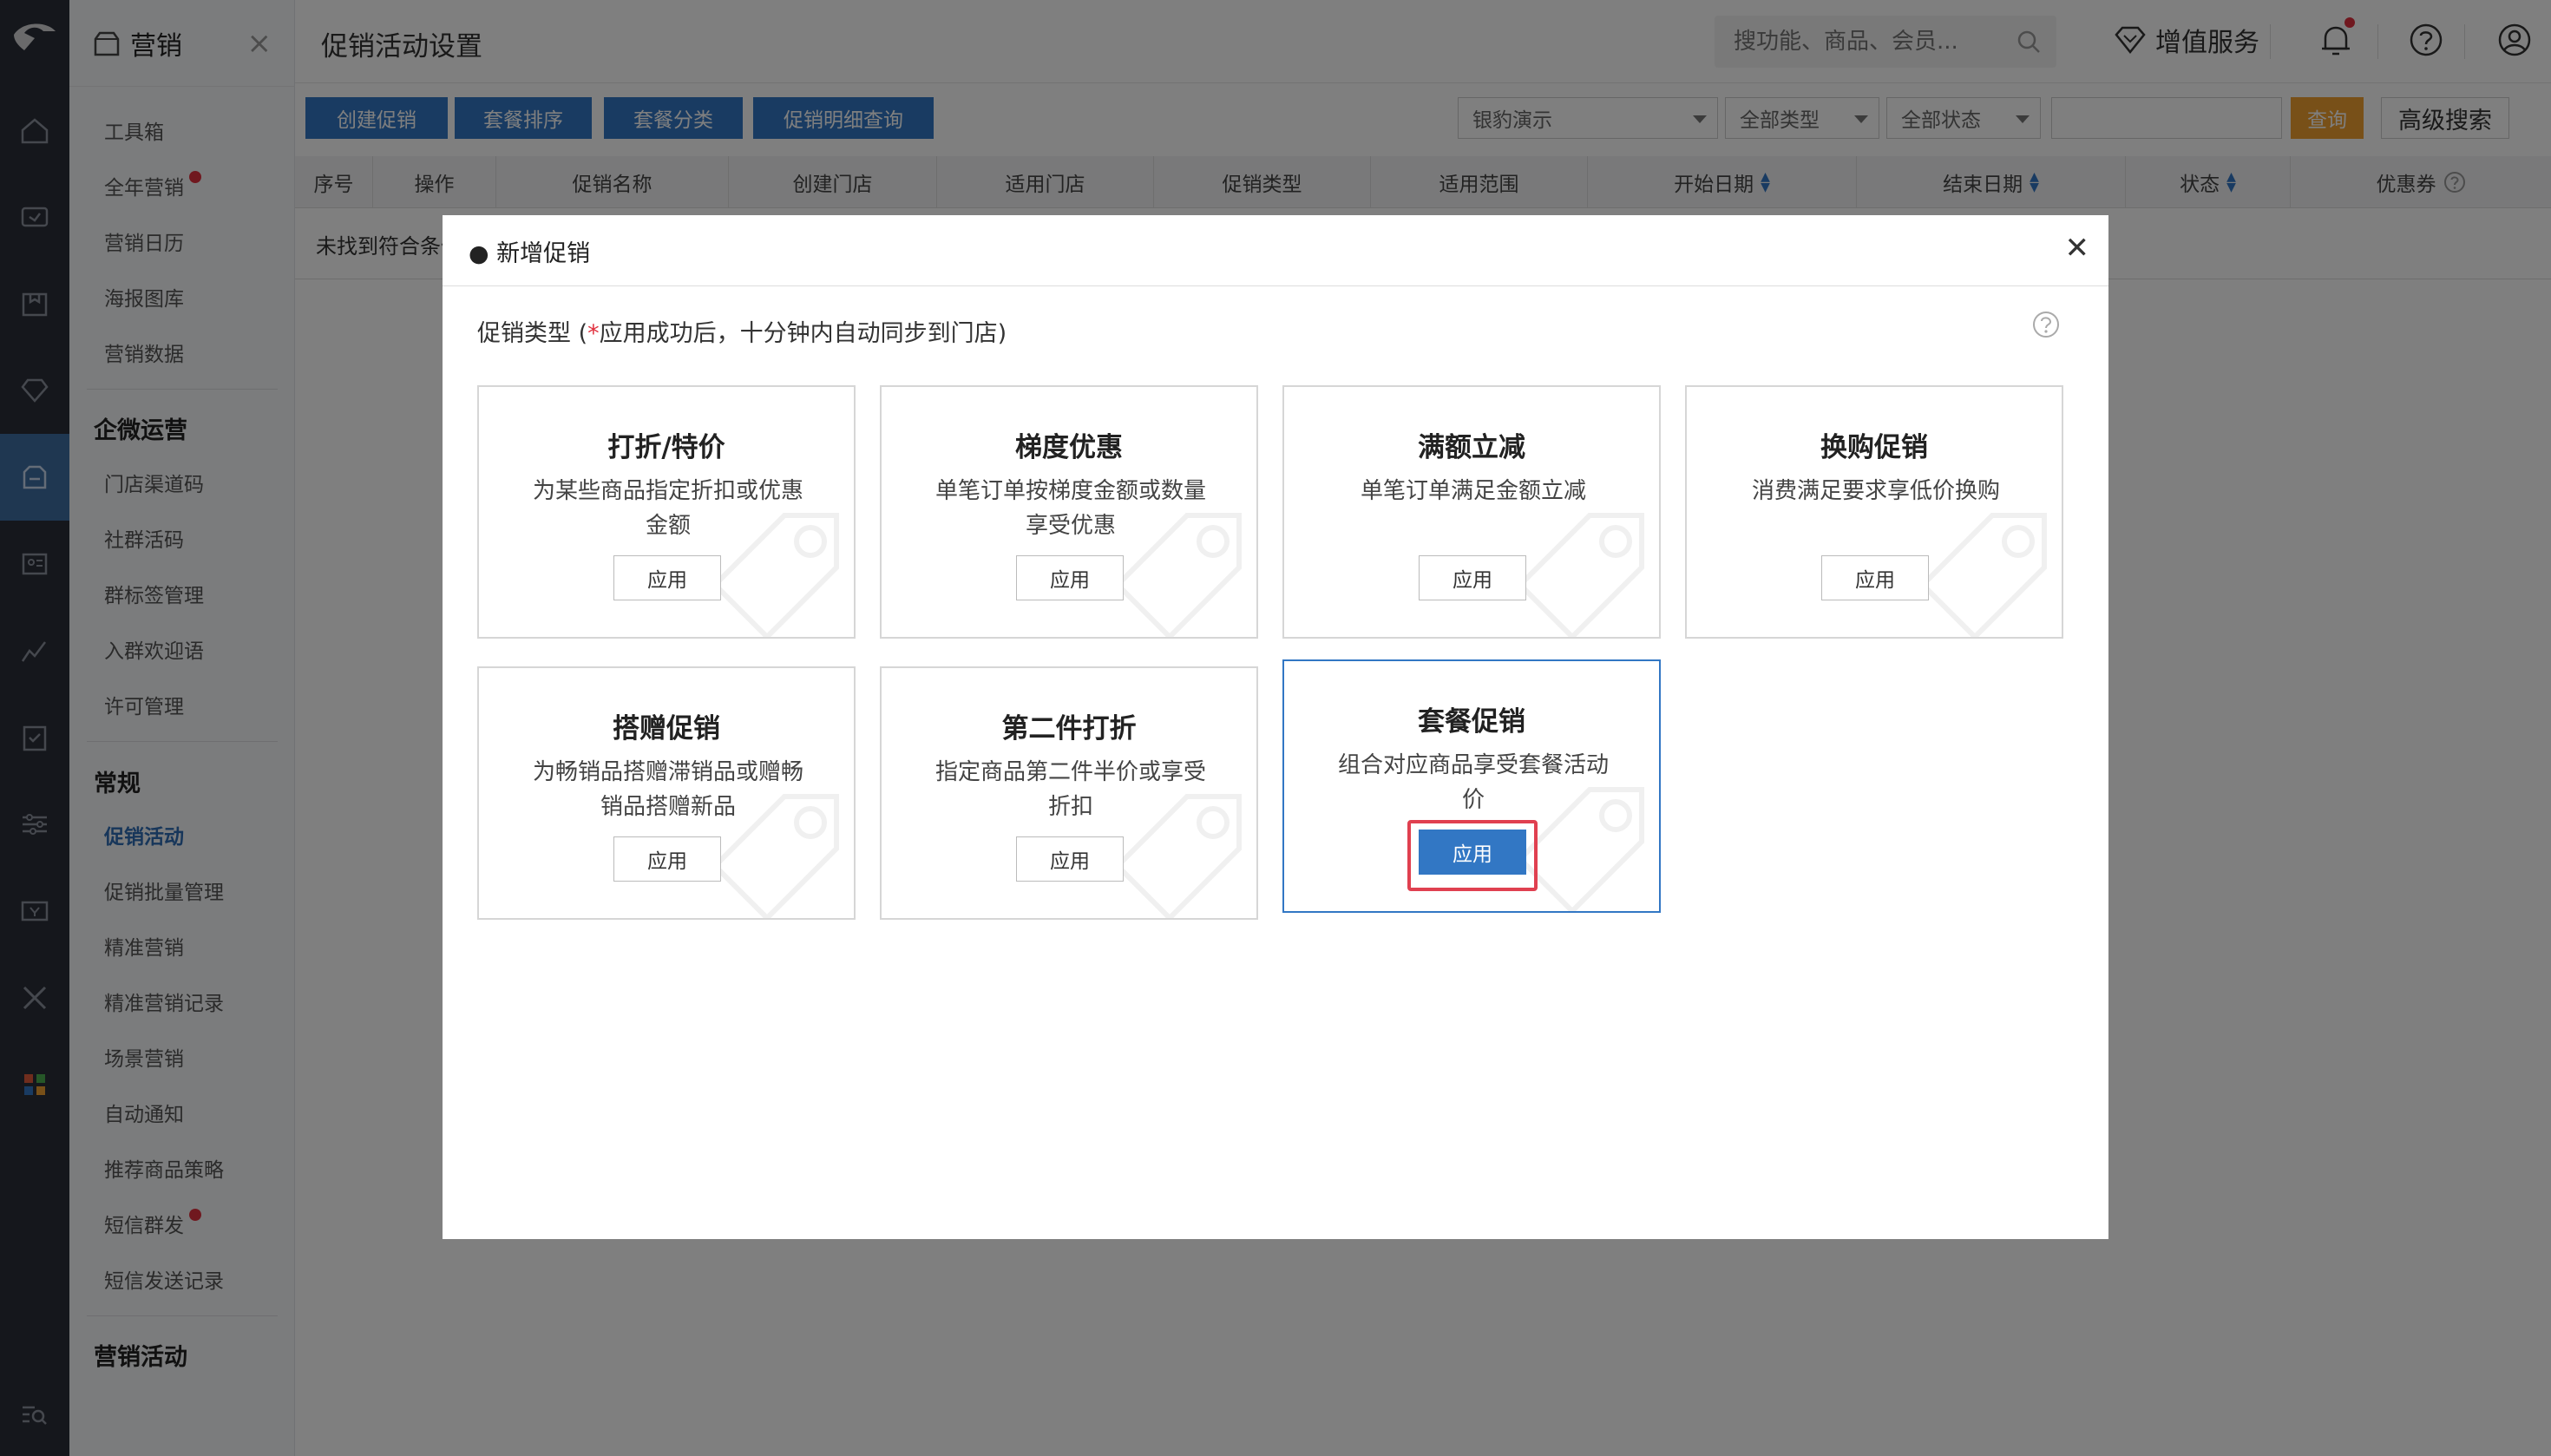  What do you see at coordinates (1473, 491) in the screenshot?
I see `card-description: 单笔订单满足金额立减` at bounding box center [1473, 491].